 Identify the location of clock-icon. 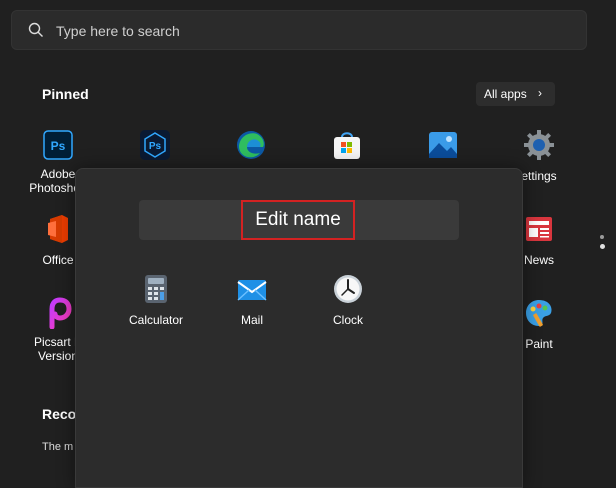
(348, 289).